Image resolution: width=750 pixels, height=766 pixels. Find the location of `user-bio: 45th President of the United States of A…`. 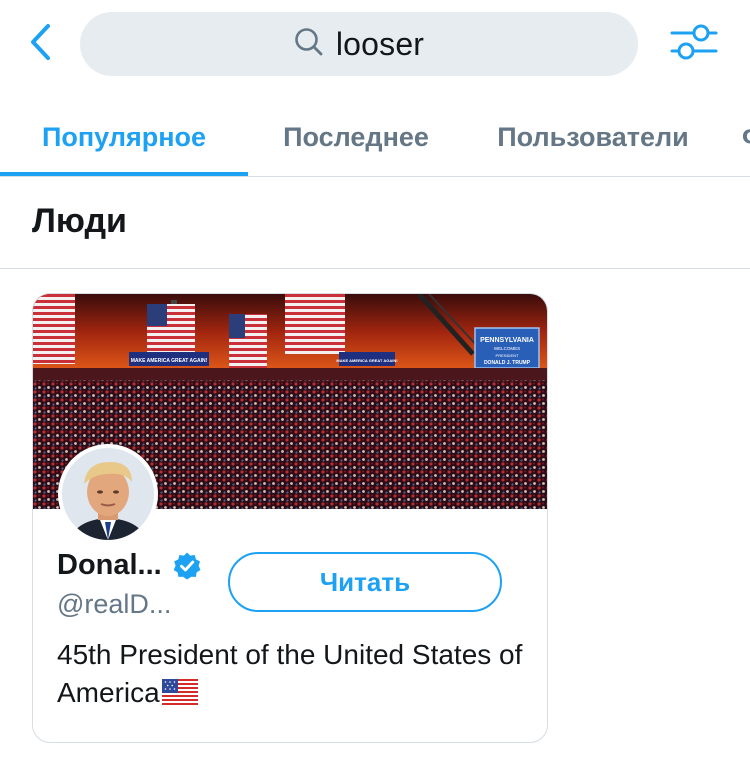

user-bio: 45th President of the United States of A… is located at coordinates (292, 675).